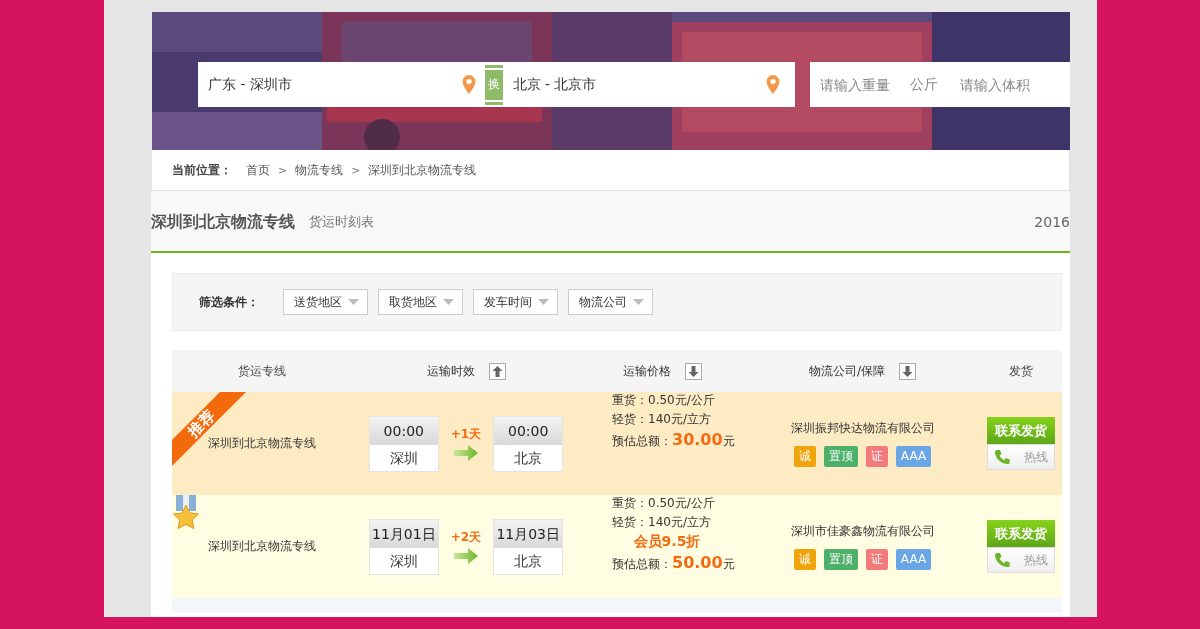 Image resolution: width=1200 pixels, height=629 pixels. I want to click on departure-time: 00:00, so click(403, 430).